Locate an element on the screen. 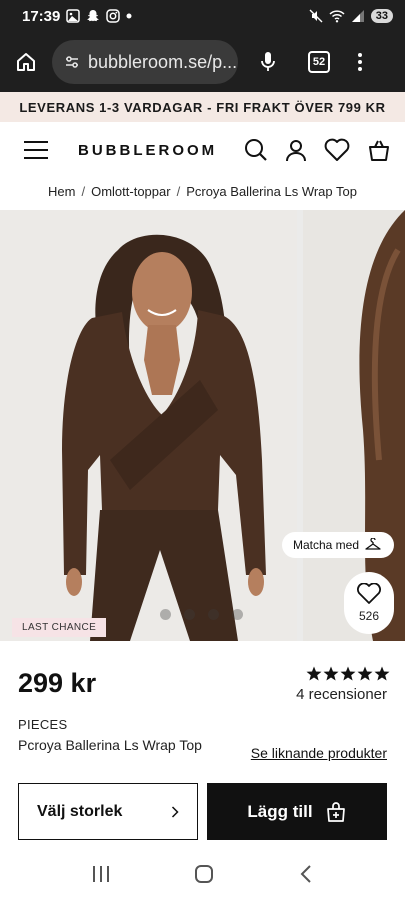 This screenshot has width=405, height=900. bag-plus-icon is located at coordinates (335, 811).